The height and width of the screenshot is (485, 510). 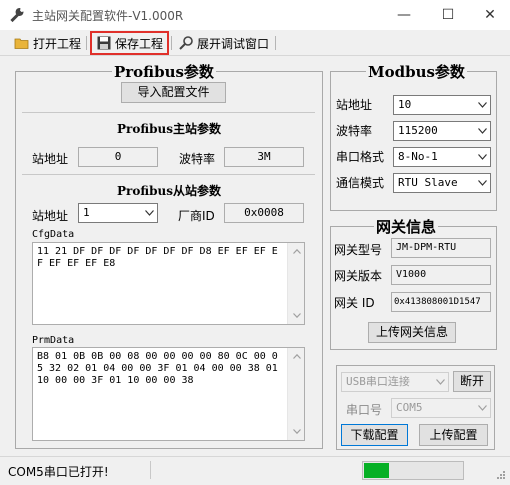 What do you see at coordinates (233, 43) in the screenshot?
I see `expand-debug-label: 展开调试窗口` at bounding box center [233, 43].